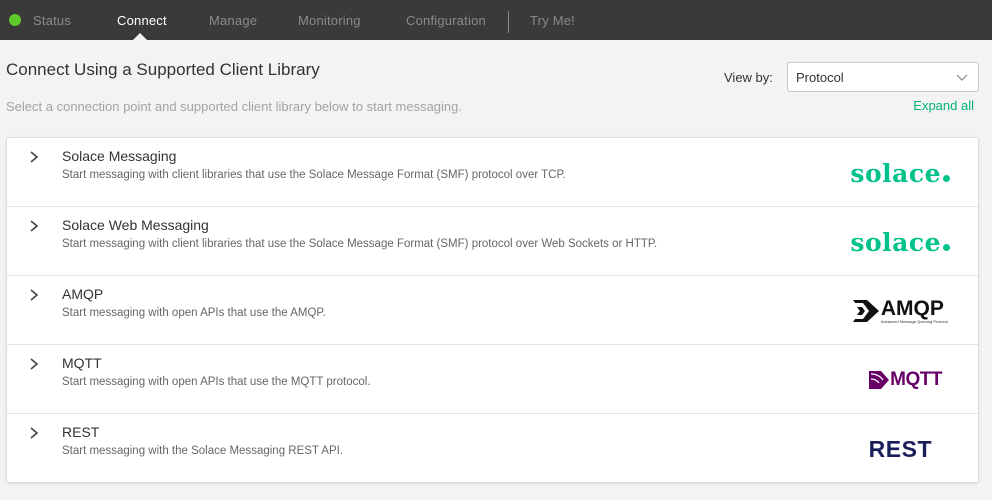 This screenshot has height=500, width=992. I want to click on mqtt-logo: MQTT, so click(905, 380).